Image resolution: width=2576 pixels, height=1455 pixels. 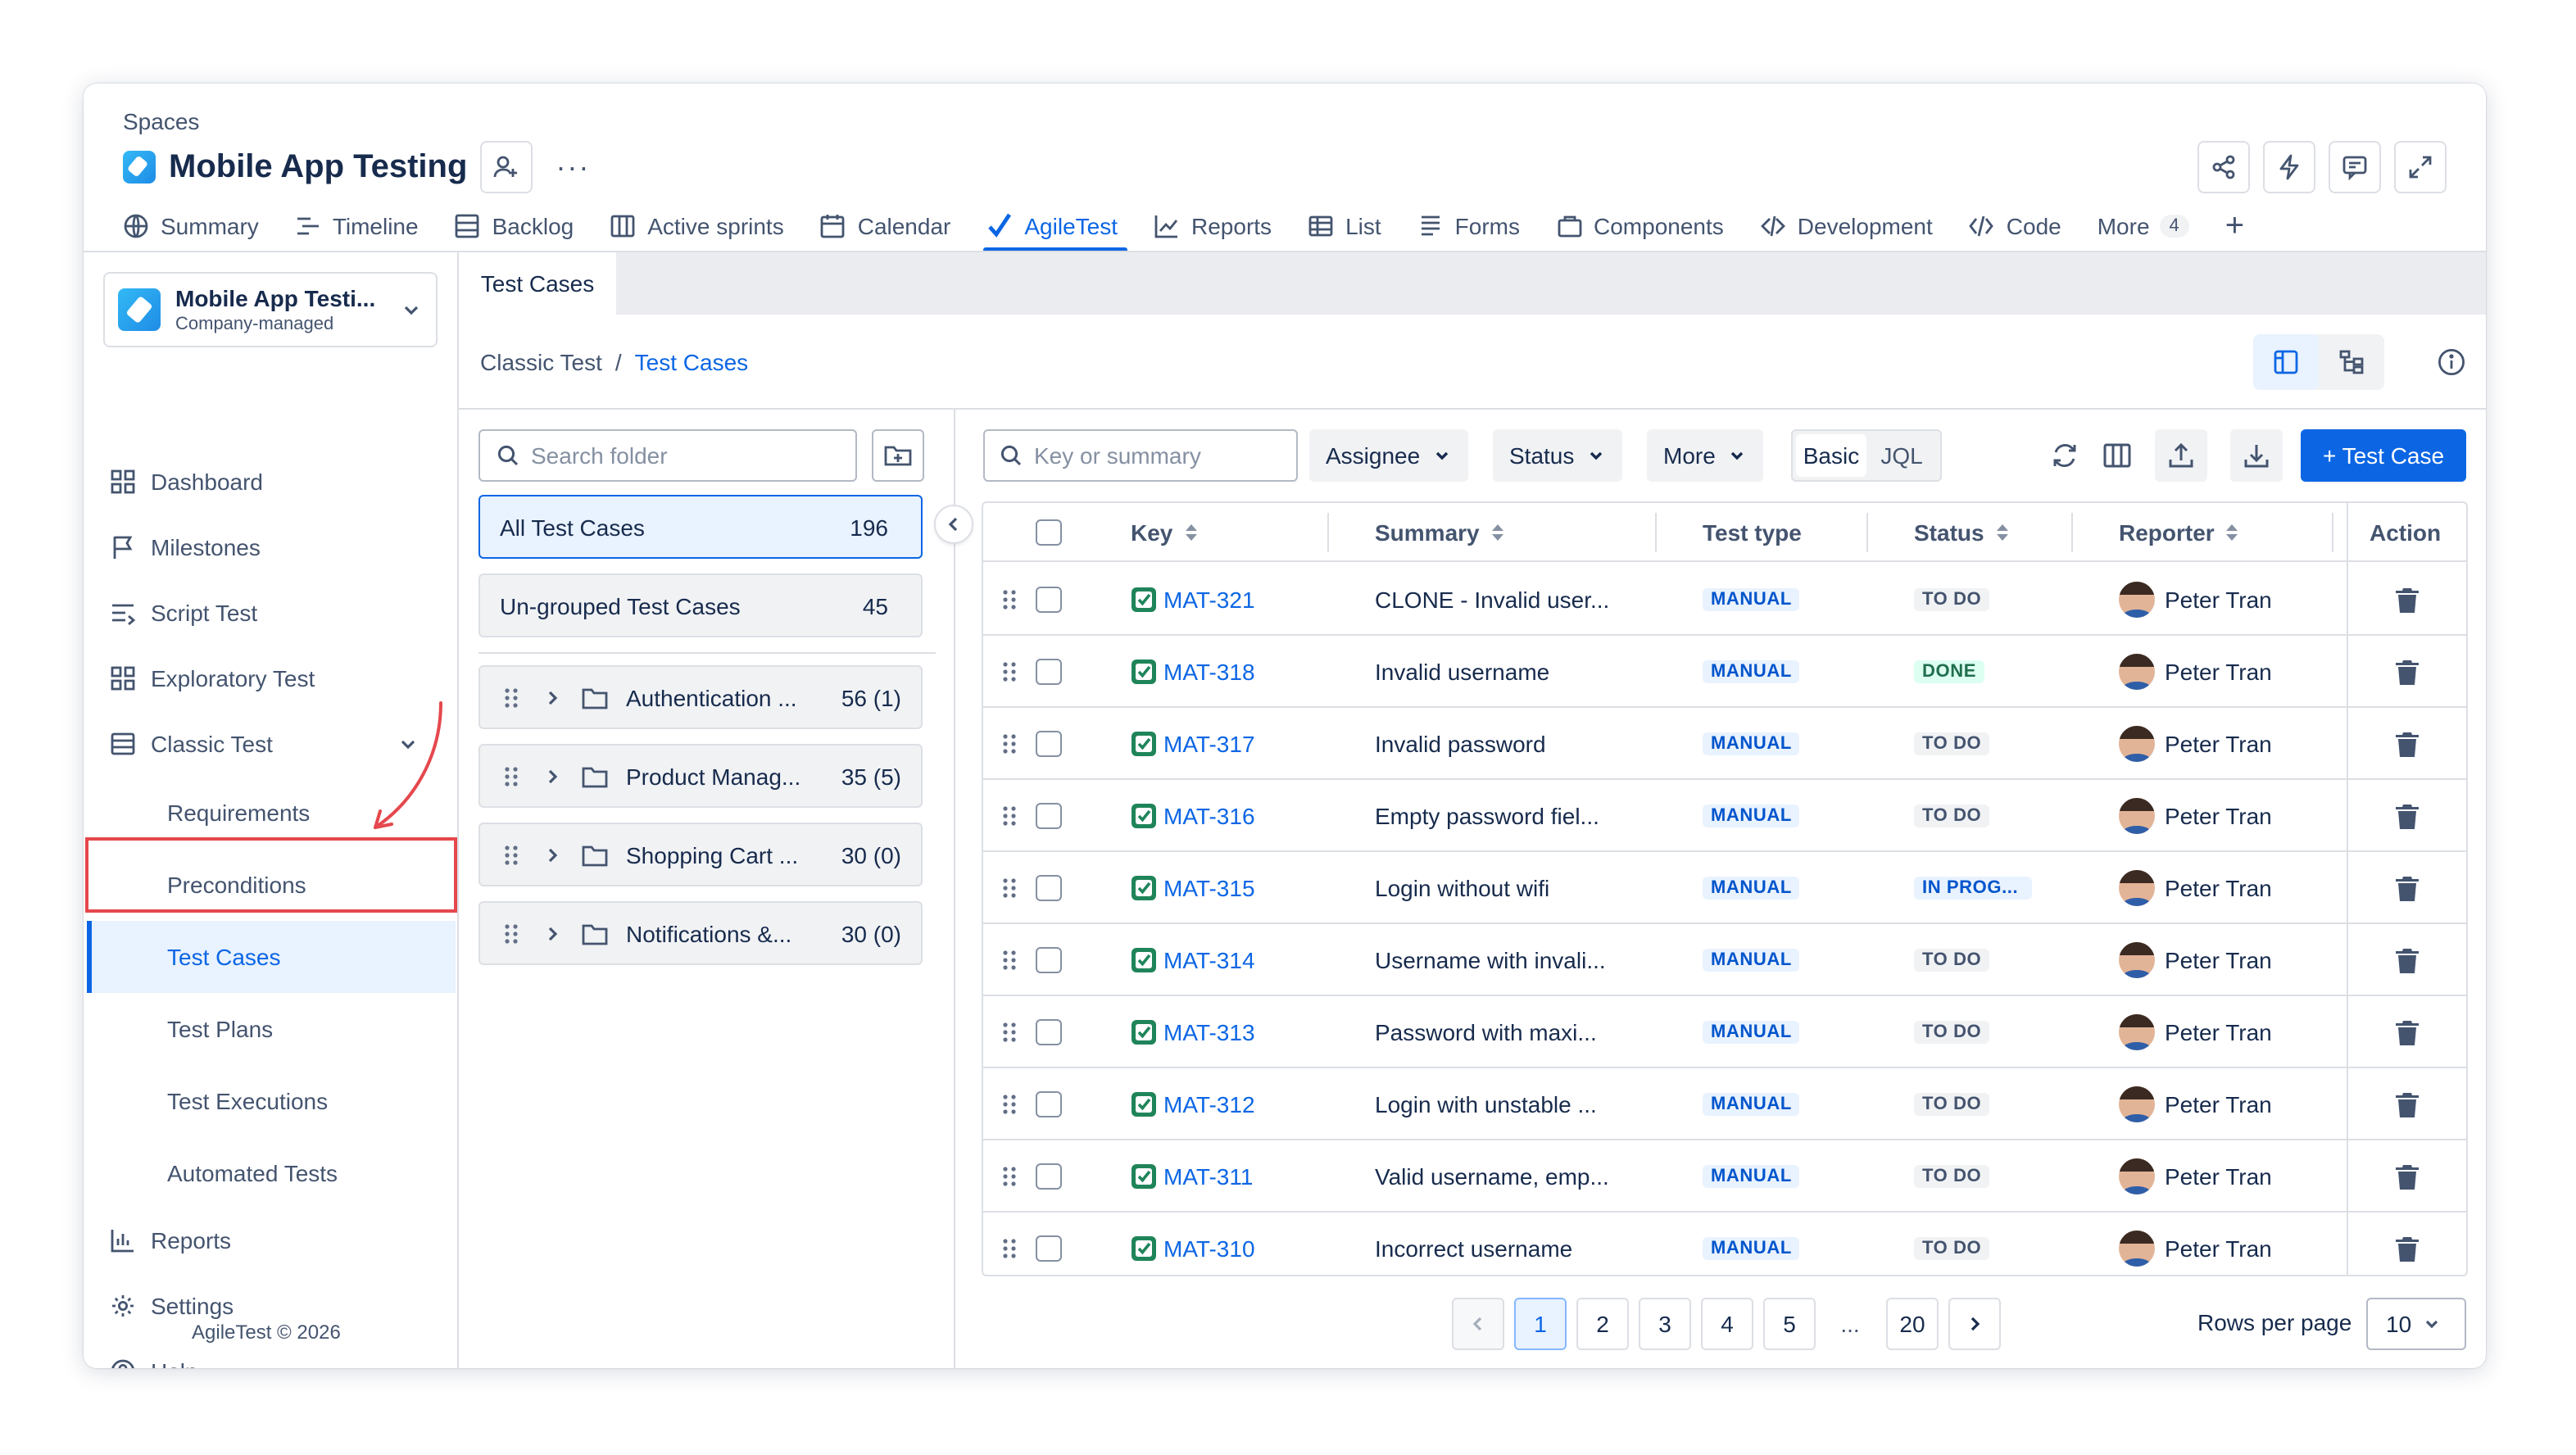 I want to click on tab-more: More 4, so click(x=2143, y=227).